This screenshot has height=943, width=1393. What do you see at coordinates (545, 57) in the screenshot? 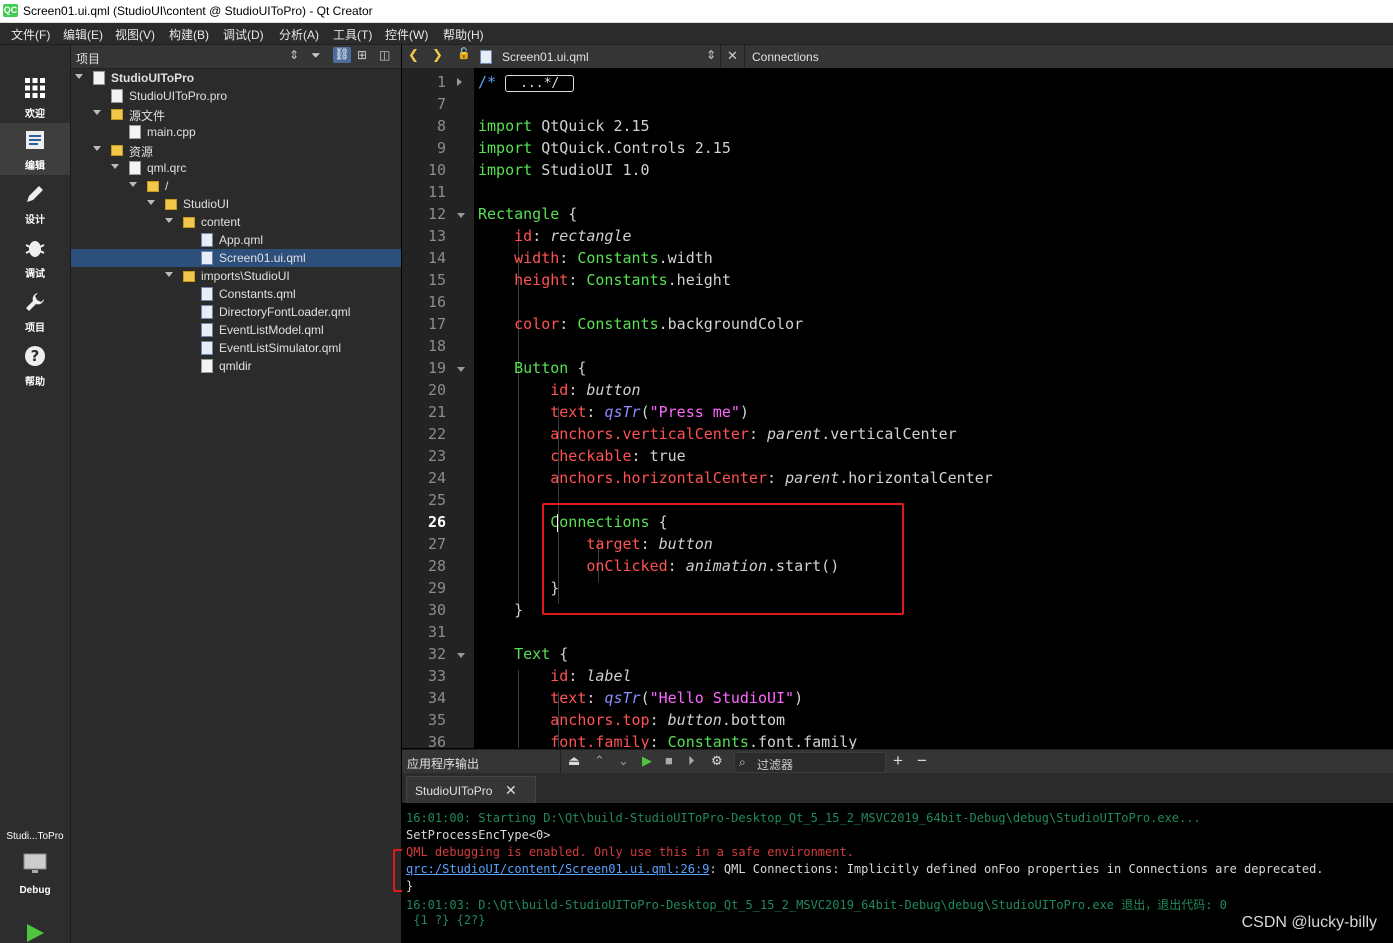
I see `open-file-combo: Screen01.ui.qml` at bounding box center [545, 57].